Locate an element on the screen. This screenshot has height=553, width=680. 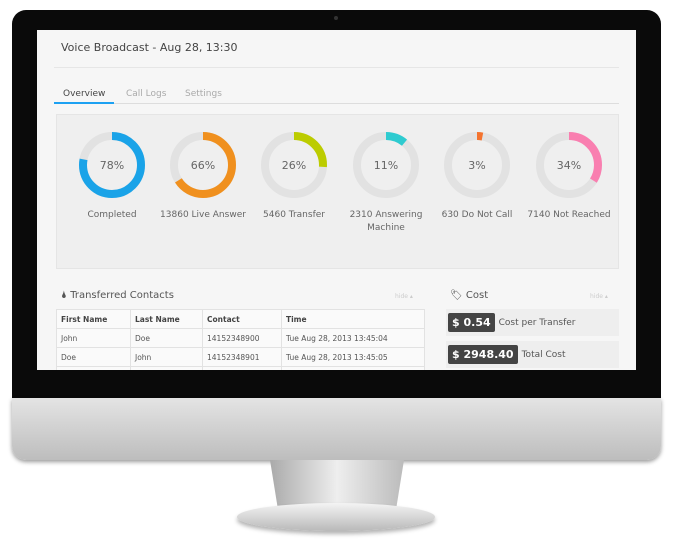
page-title: Voice Broadcast - Aug 28, 13:30 is located at coordinates (149, 47).